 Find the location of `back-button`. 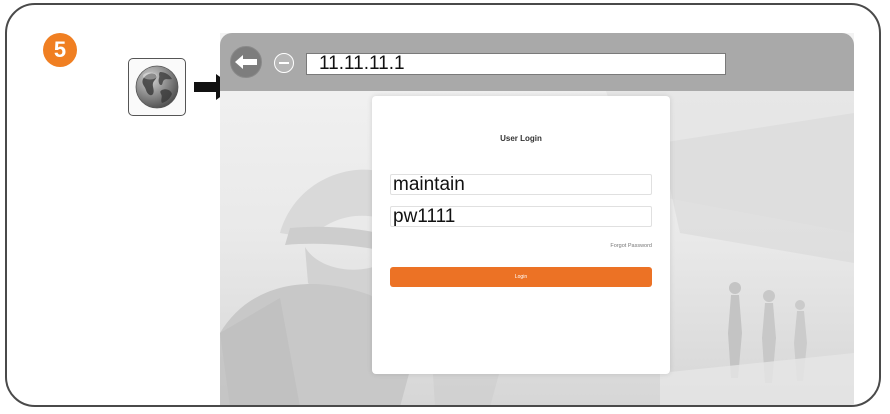

back-button is located at coordinates (246, 62).